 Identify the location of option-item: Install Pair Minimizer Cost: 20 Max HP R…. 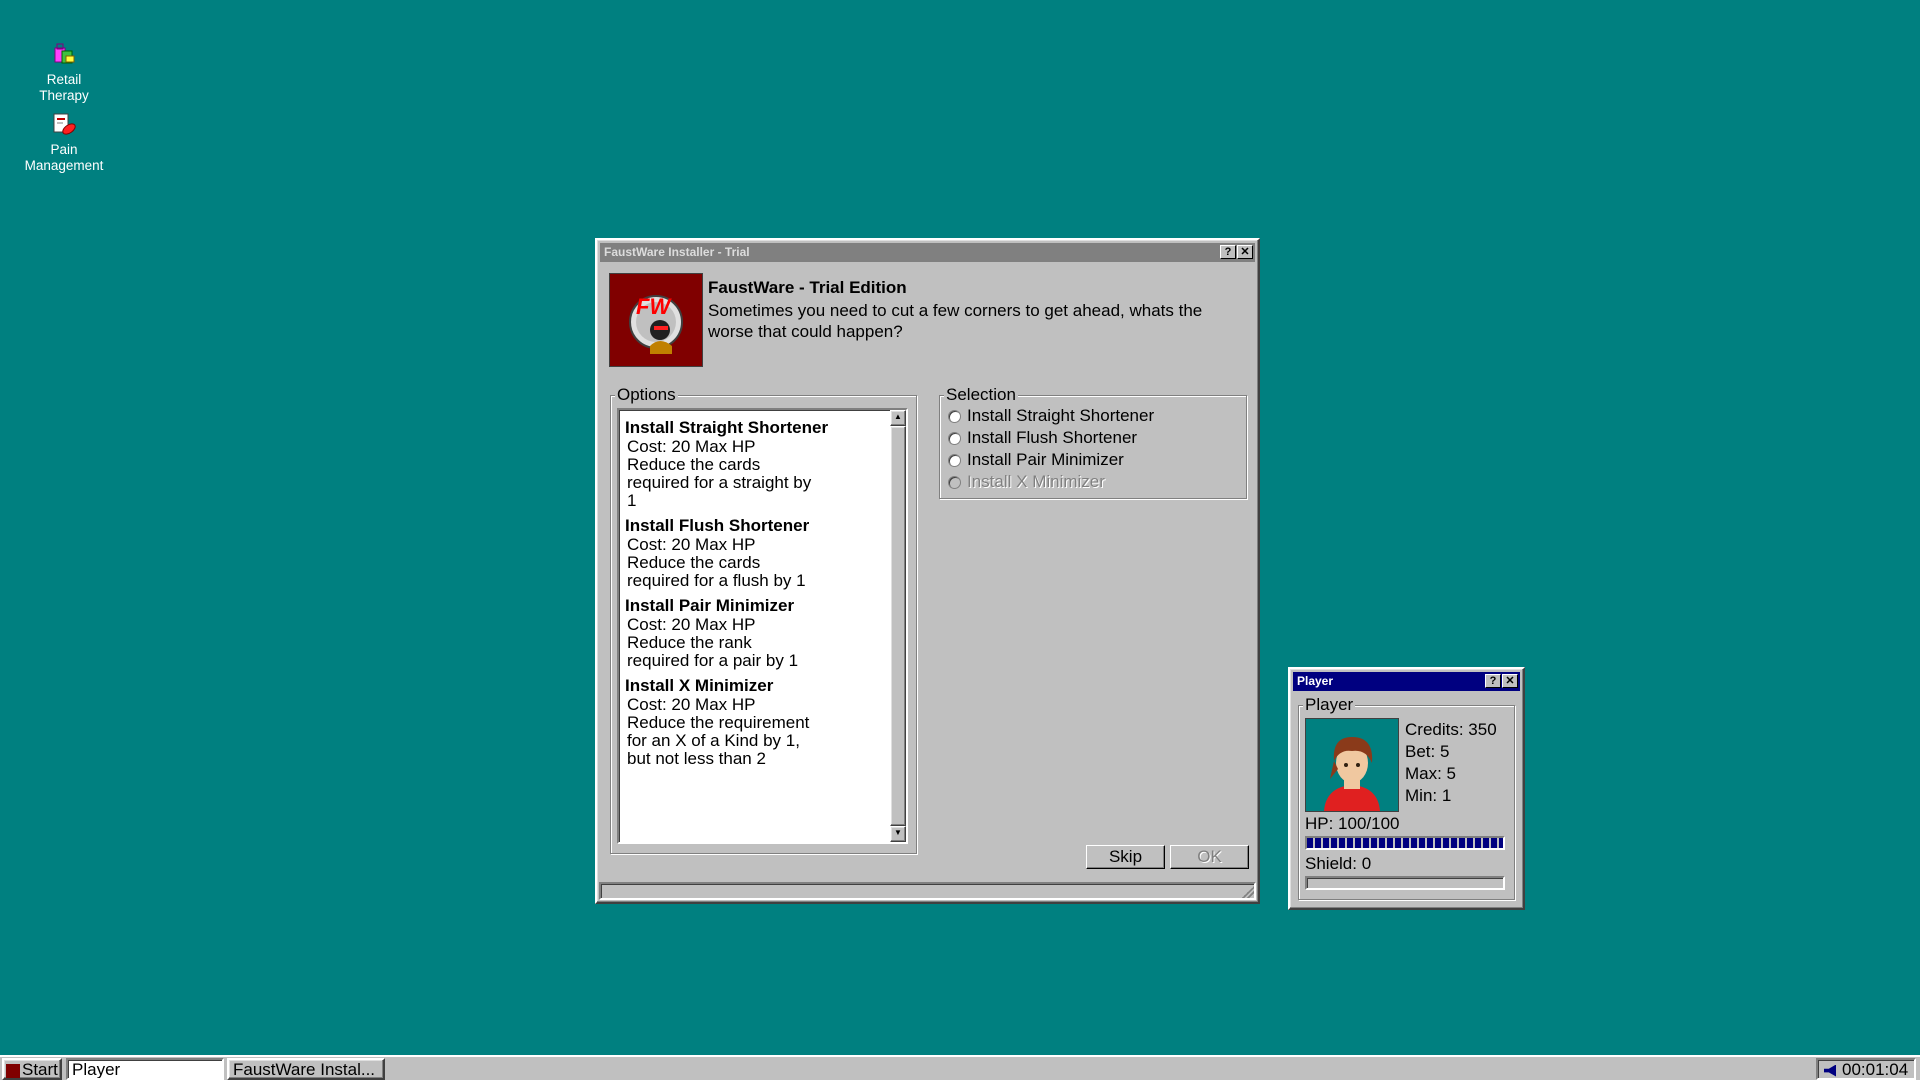
(750, 633).